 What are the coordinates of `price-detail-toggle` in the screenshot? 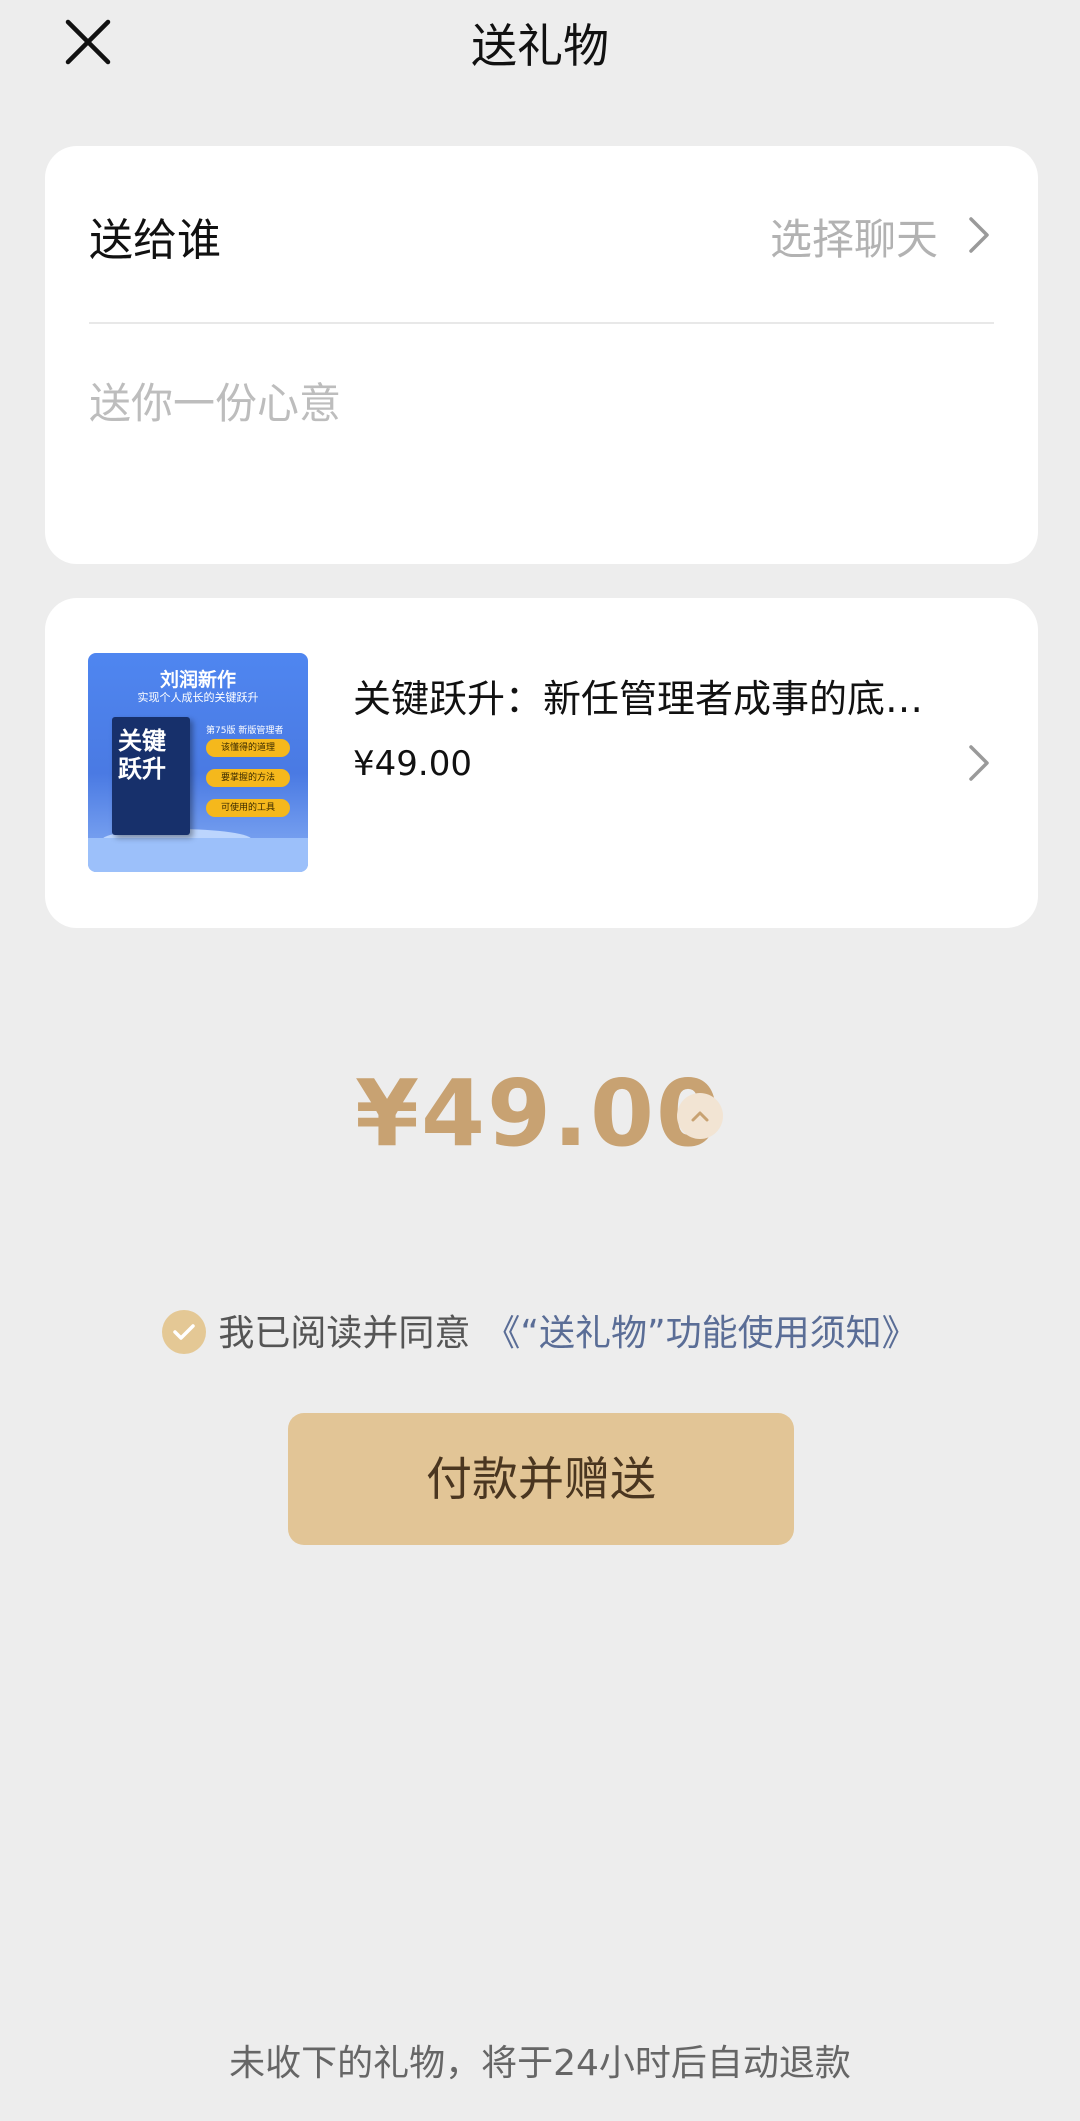 It's located at (700, 1116).